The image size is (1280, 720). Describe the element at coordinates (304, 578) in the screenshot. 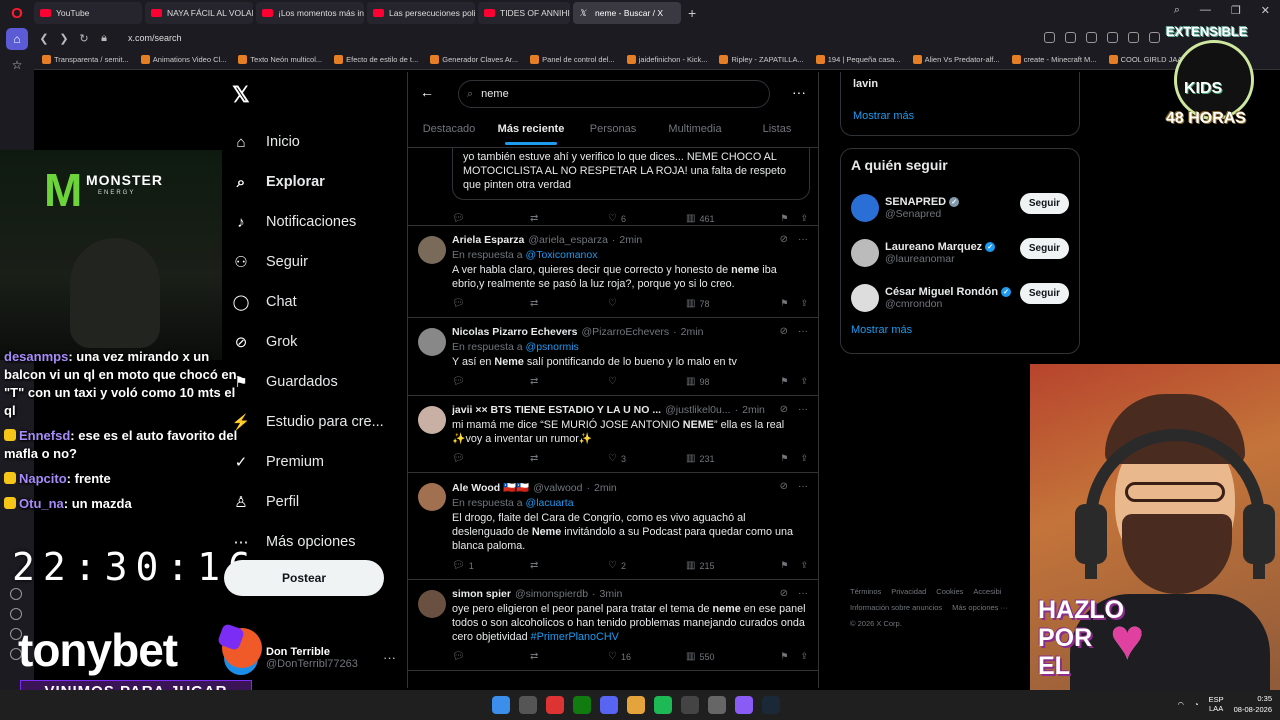

I see `post-button: Postear` at that location.